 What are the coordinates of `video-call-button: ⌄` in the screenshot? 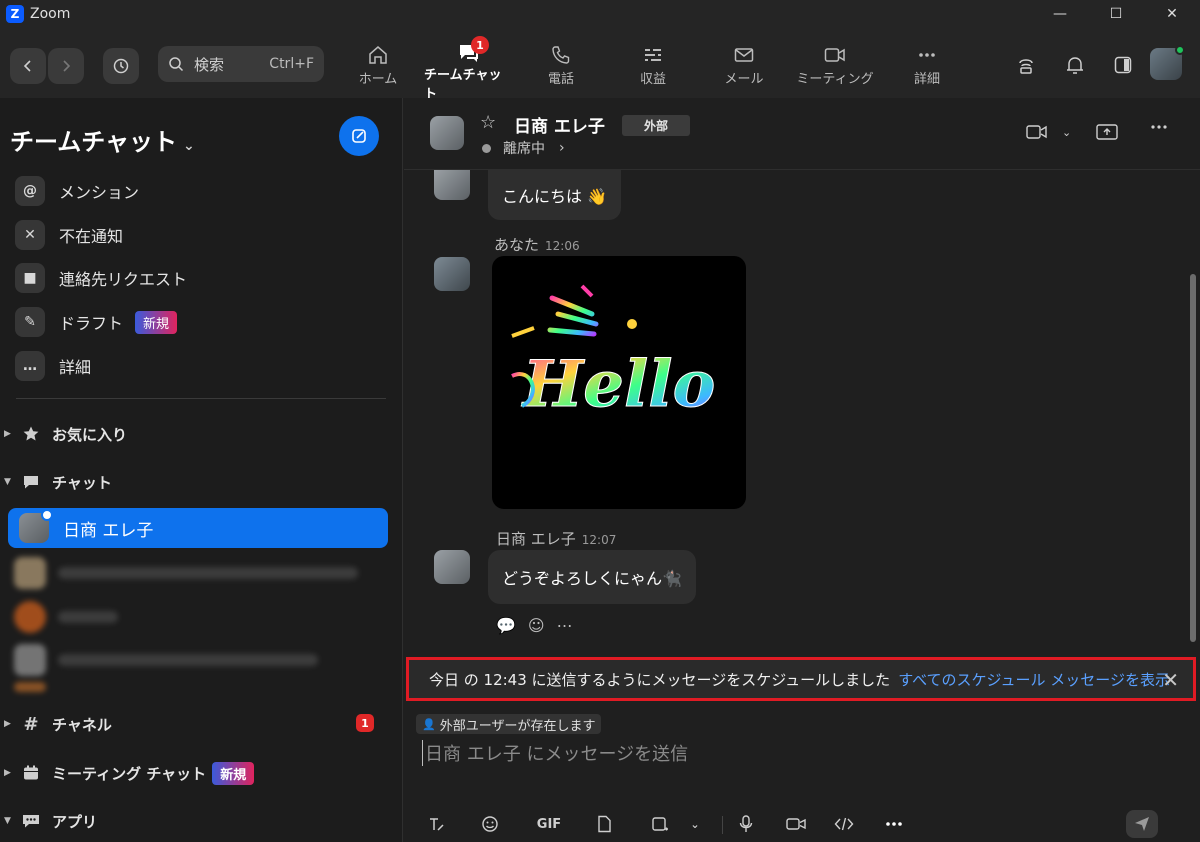 It's located at (1048, 132).